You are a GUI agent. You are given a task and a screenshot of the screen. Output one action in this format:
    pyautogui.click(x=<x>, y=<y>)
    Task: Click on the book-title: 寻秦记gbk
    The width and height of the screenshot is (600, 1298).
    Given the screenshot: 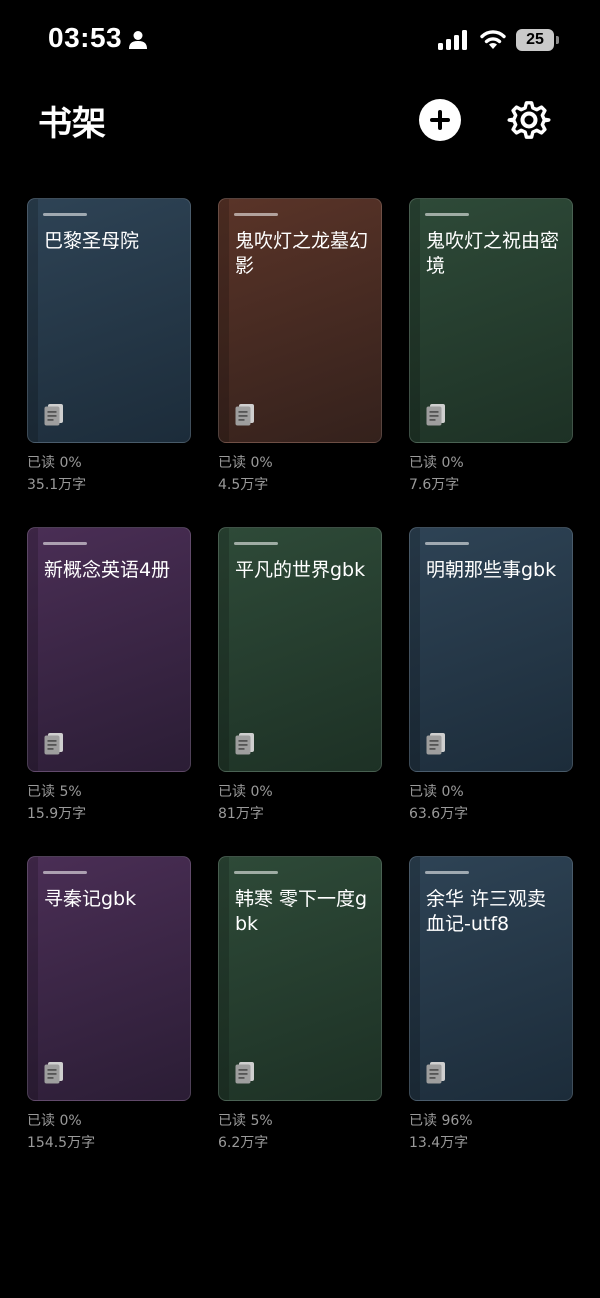 What is the action you would take?
    pyautogui.click(x=90, y=899)
    